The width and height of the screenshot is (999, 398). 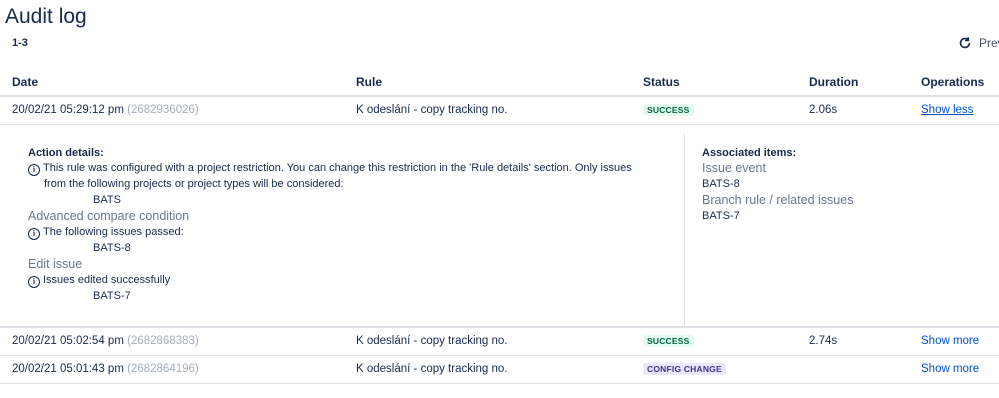 I want to click on result-range: 1-3, so click(x=20, y=43).